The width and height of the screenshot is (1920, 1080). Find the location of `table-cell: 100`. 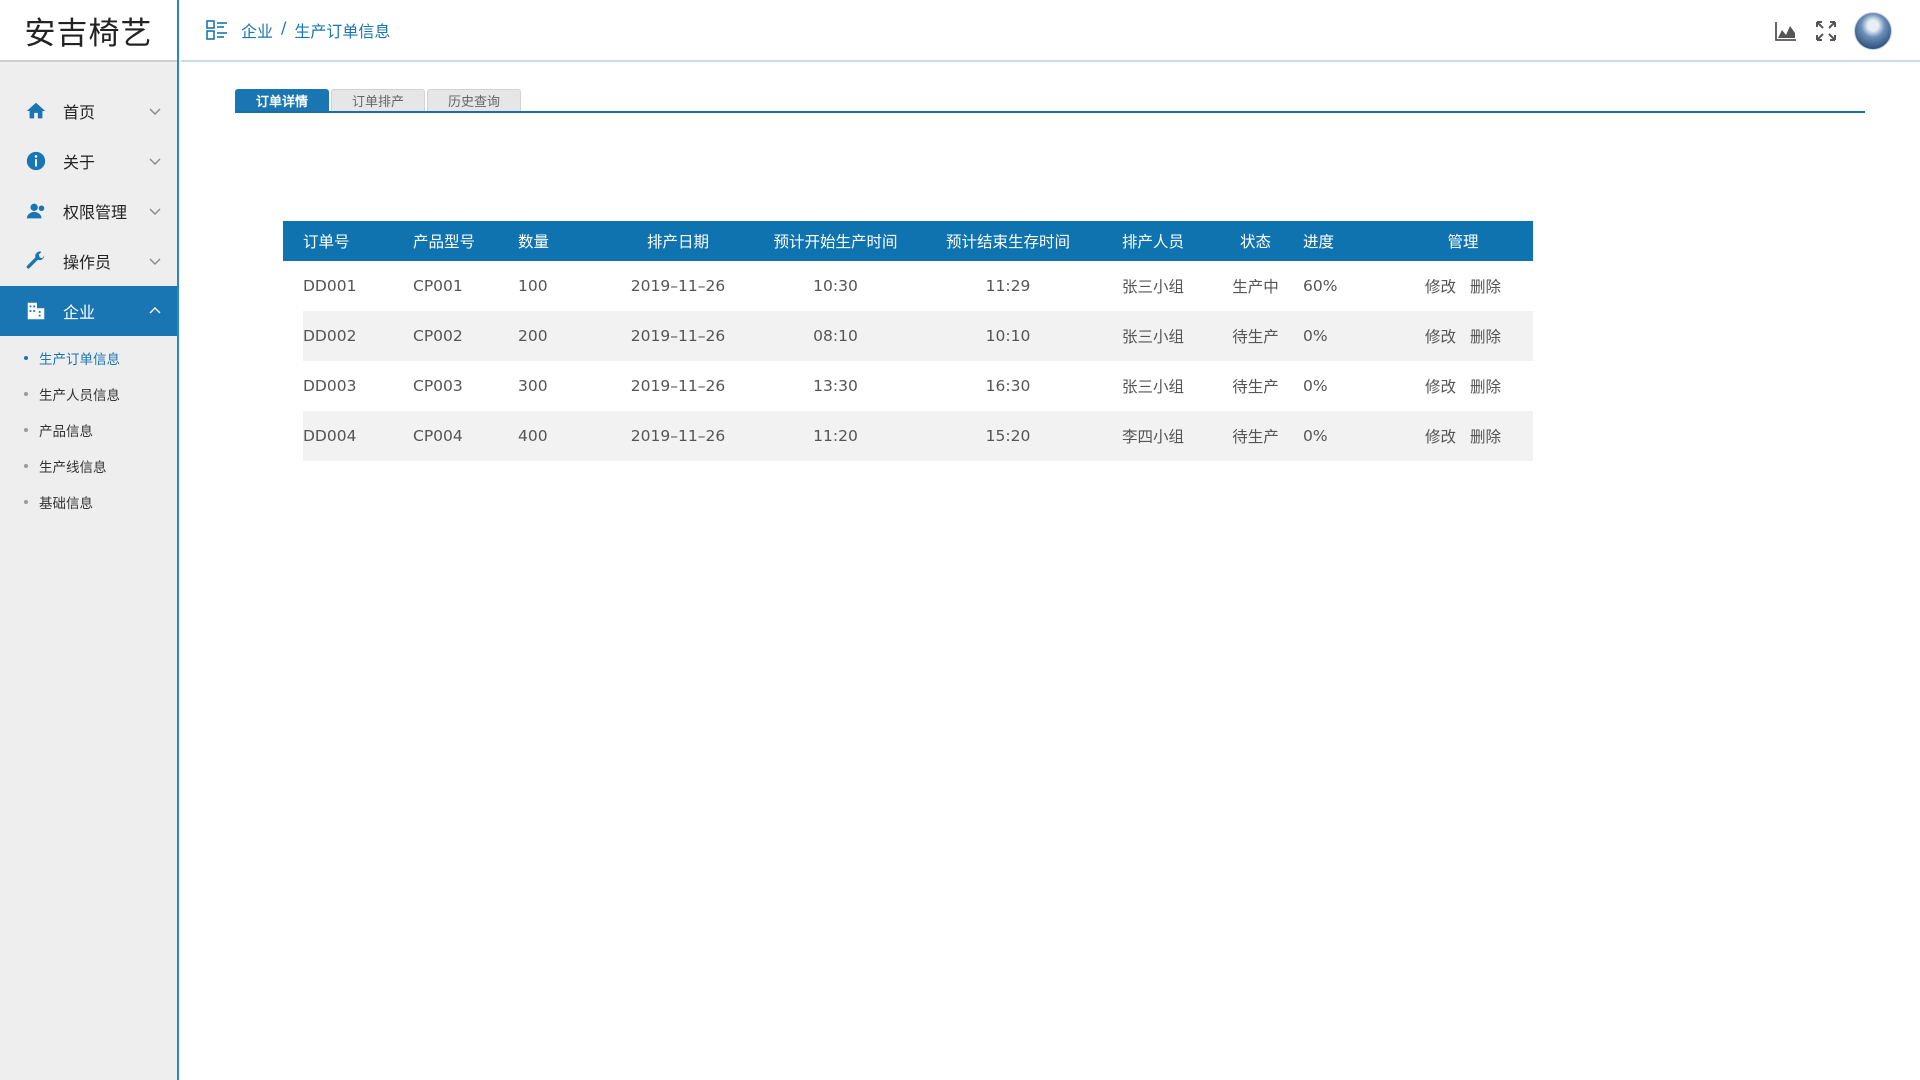

table-cell: 100 is located at coordinates (533, 286).